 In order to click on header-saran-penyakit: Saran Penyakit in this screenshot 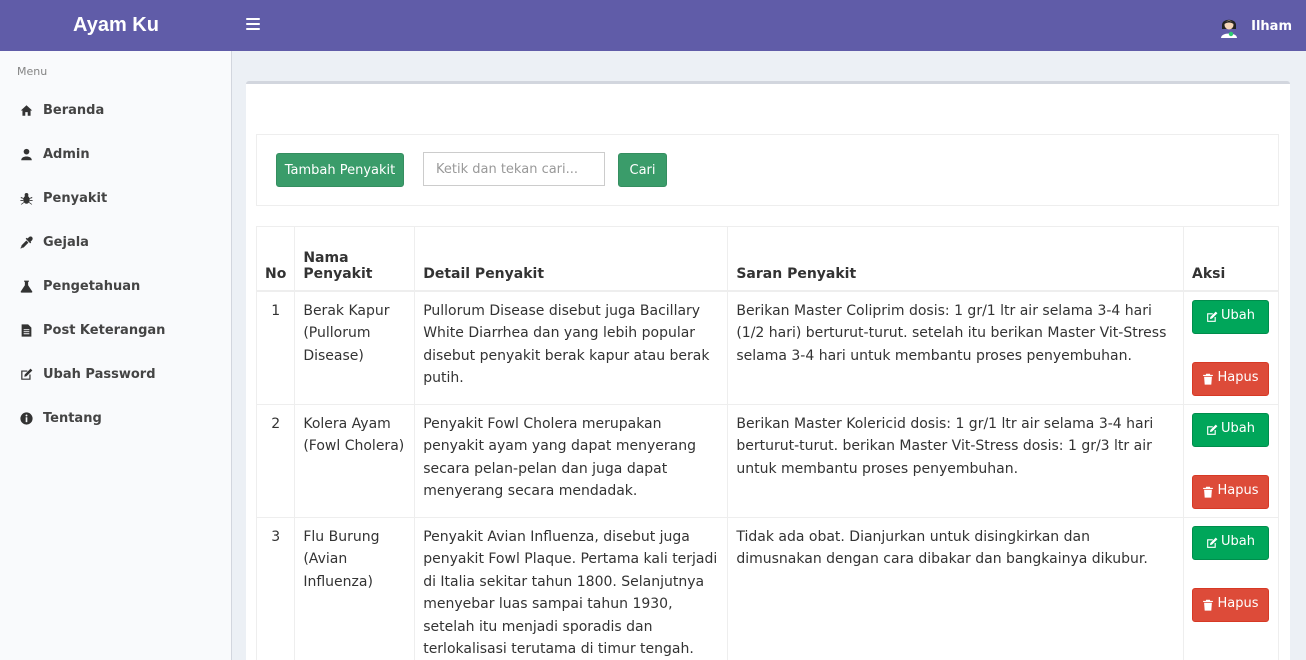, I will do `click(955, 259)`.